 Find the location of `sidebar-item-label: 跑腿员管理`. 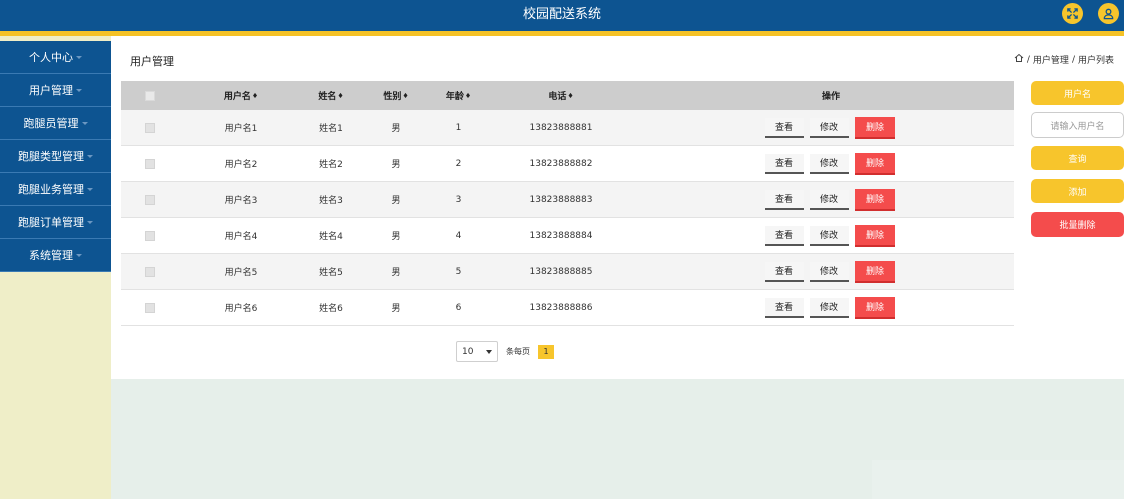

sidebar-item-label: 跑腿员管理 is located at coordinates (51, 123).